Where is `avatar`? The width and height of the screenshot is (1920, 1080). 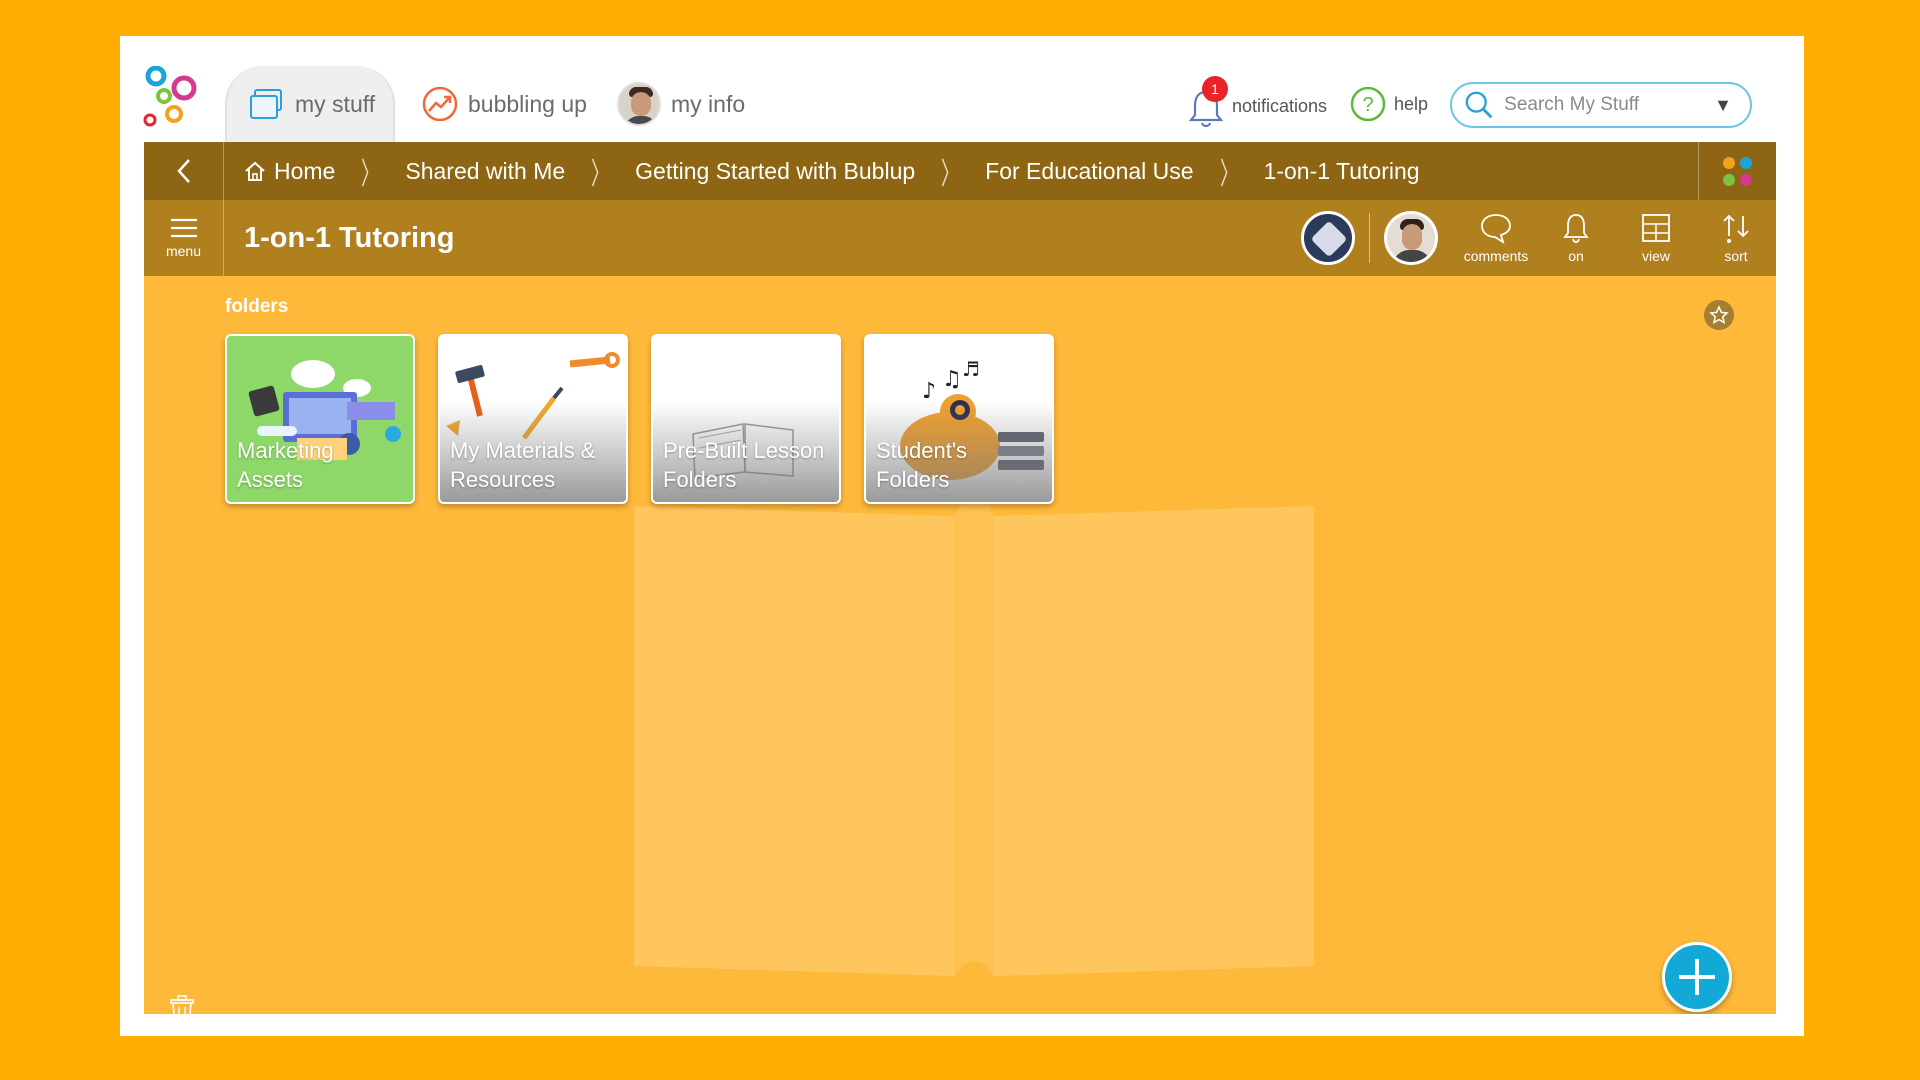 avatar is located at coordinates (639, 104).